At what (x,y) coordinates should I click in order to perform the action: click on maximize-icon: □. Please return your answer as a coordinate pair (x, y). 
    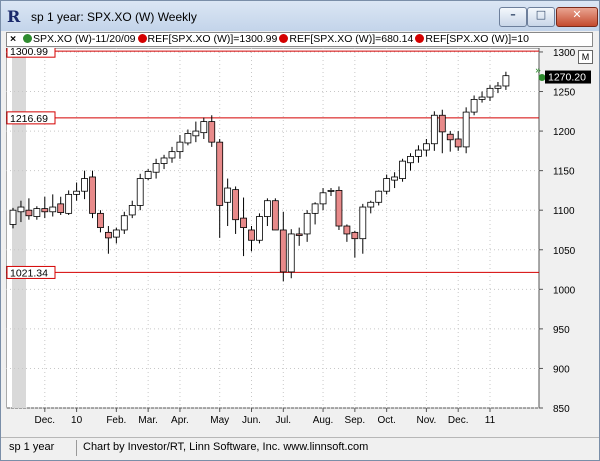
    Looking at the image, I should click on (541, 14).